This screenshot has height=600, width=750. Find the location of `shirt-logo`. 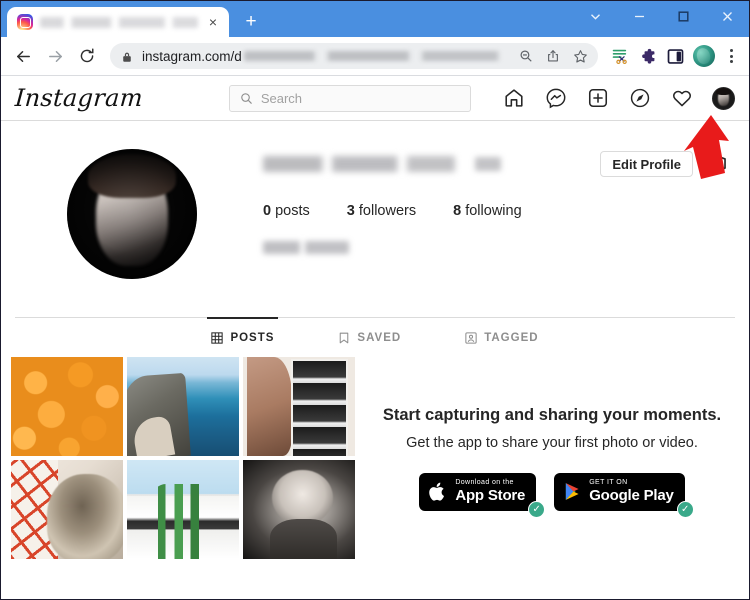

shirt-logo is located at coordinates (317, 541).